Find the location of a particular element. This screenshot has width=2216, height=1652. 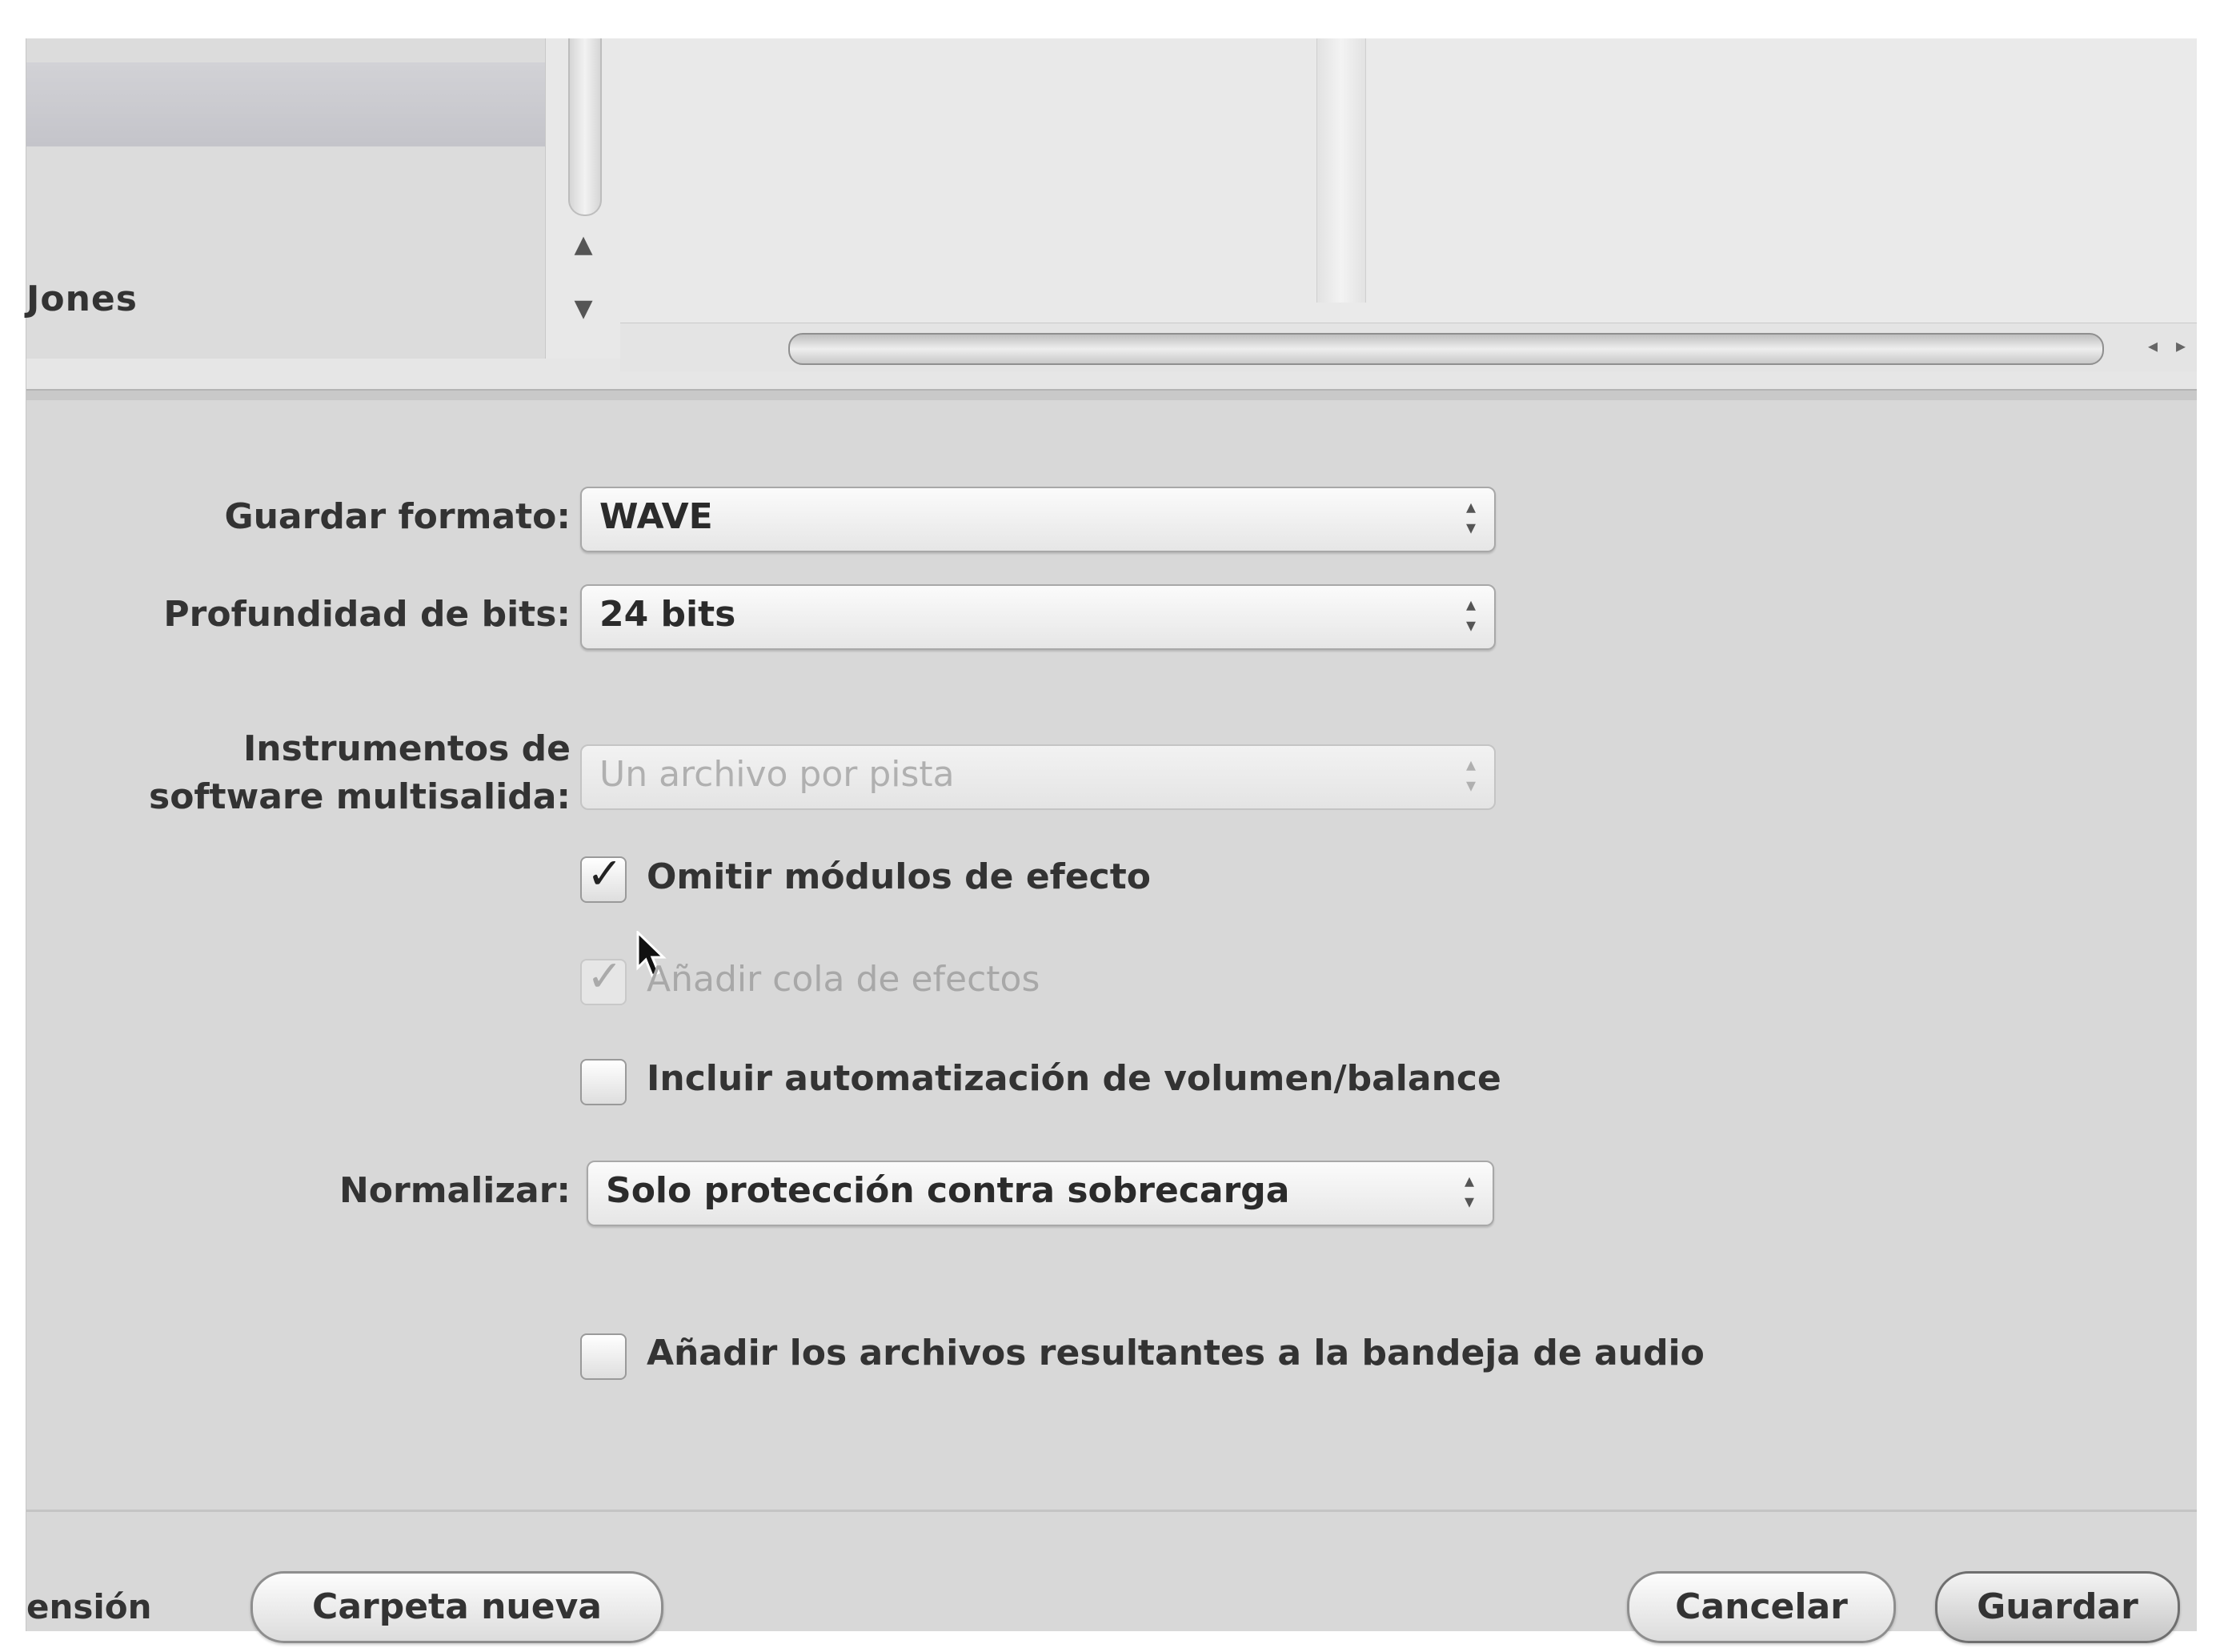

new-folder-button: Carpeta nueva is located at coordinates (456, 1607).